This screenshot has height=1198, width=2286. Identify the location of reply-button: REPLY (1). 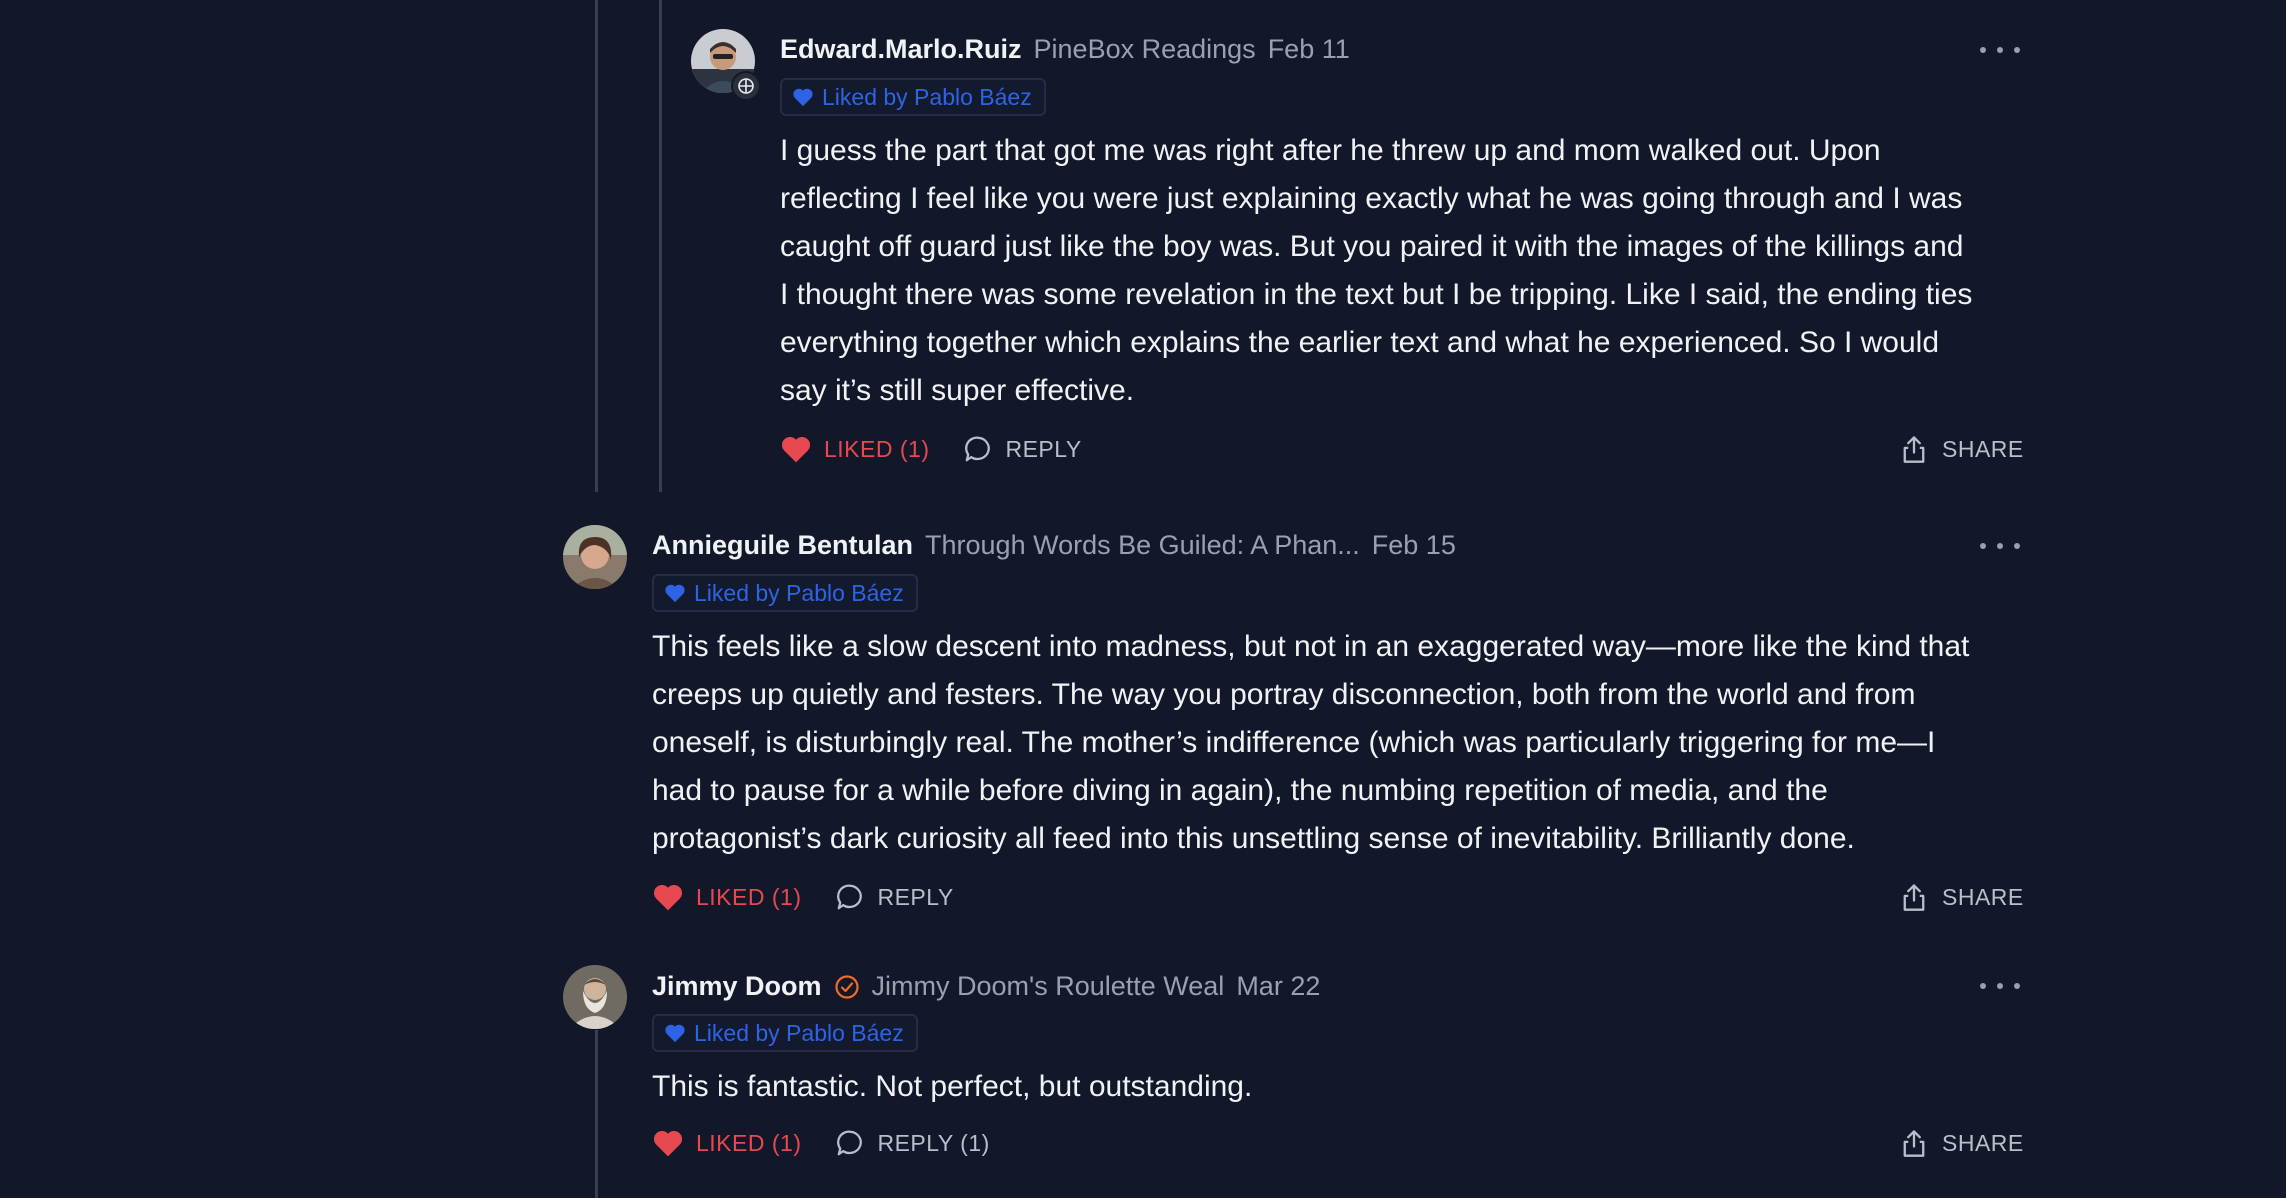
(912, 1143).